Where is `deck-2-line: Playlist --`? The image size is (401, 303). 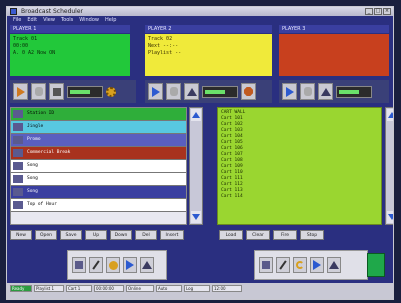 deck-2-line: Playlist -- is located at coordinates (165, 53).